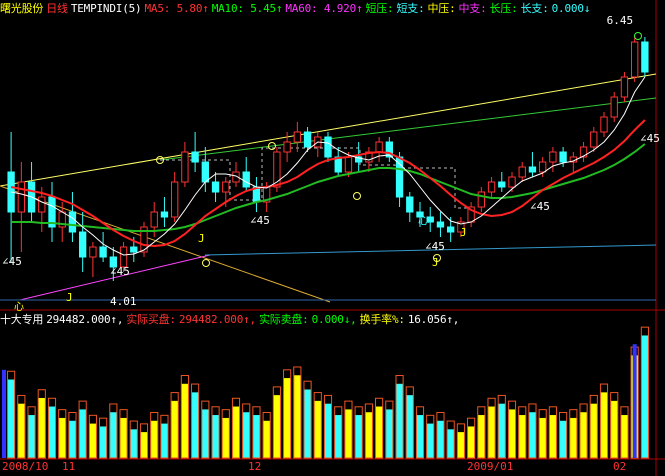 This screenshot has width=665, height=476. What do you see at coordinates (382, 319) in the screenshot?
I see `turnover-label: 换手率%:` at bounding box center [382, 319].